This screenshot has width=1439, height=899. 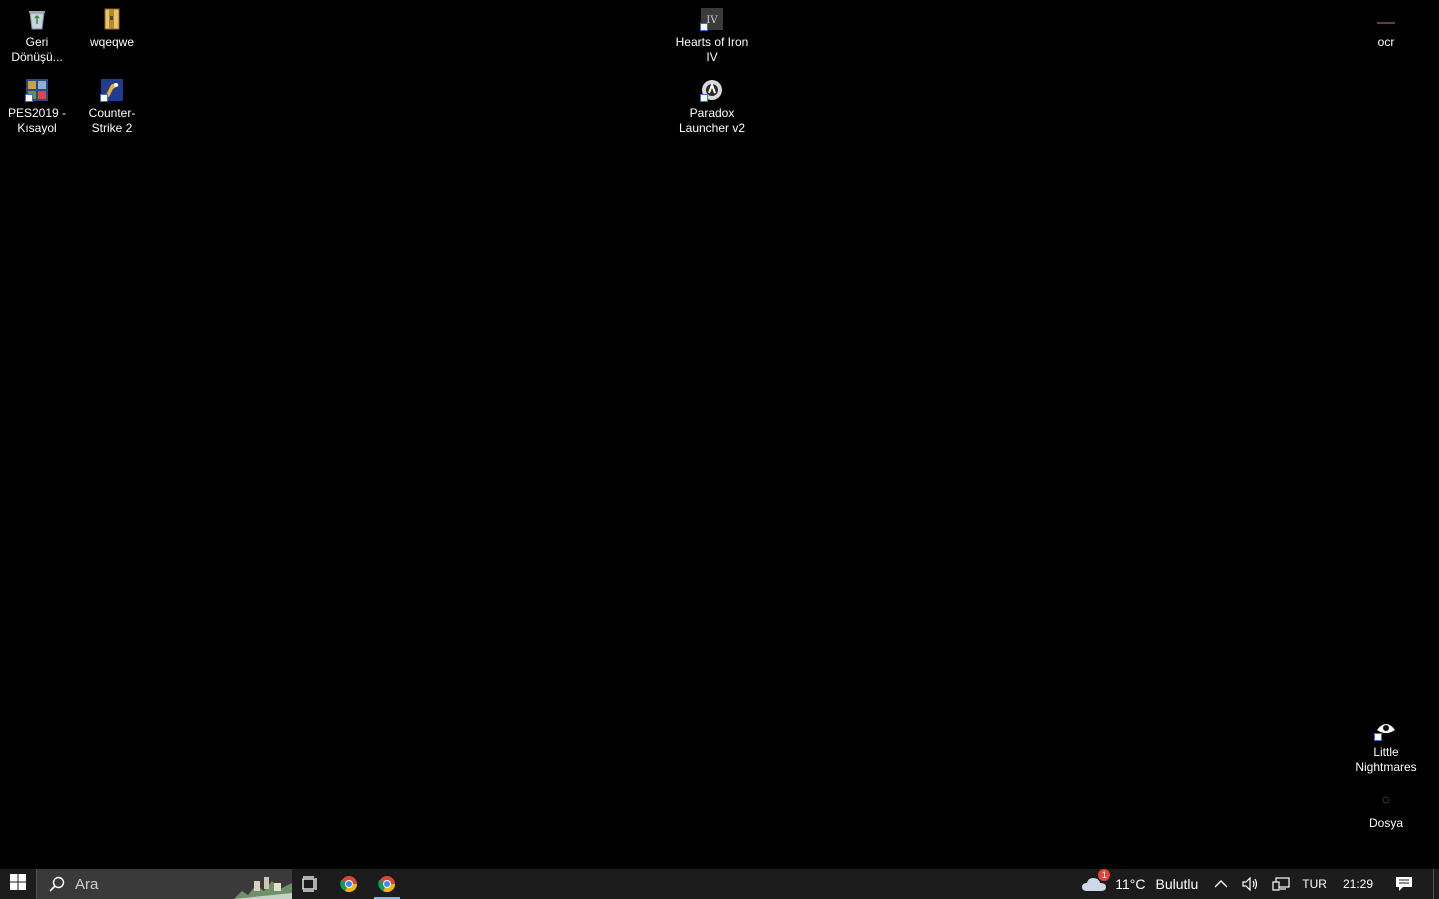 I want to click on desktop-icon-wqeqwe: wqeqwe, so click(x=112, y=28).